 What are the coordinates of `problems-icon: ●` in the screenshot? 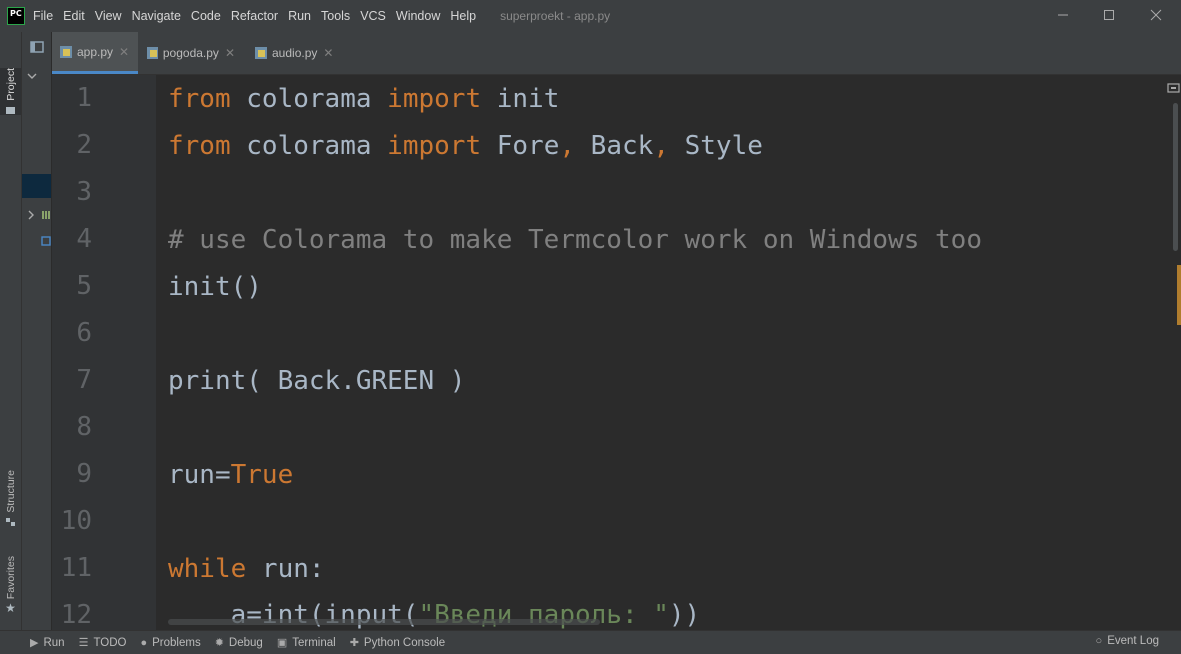 It's located at (144, 642).